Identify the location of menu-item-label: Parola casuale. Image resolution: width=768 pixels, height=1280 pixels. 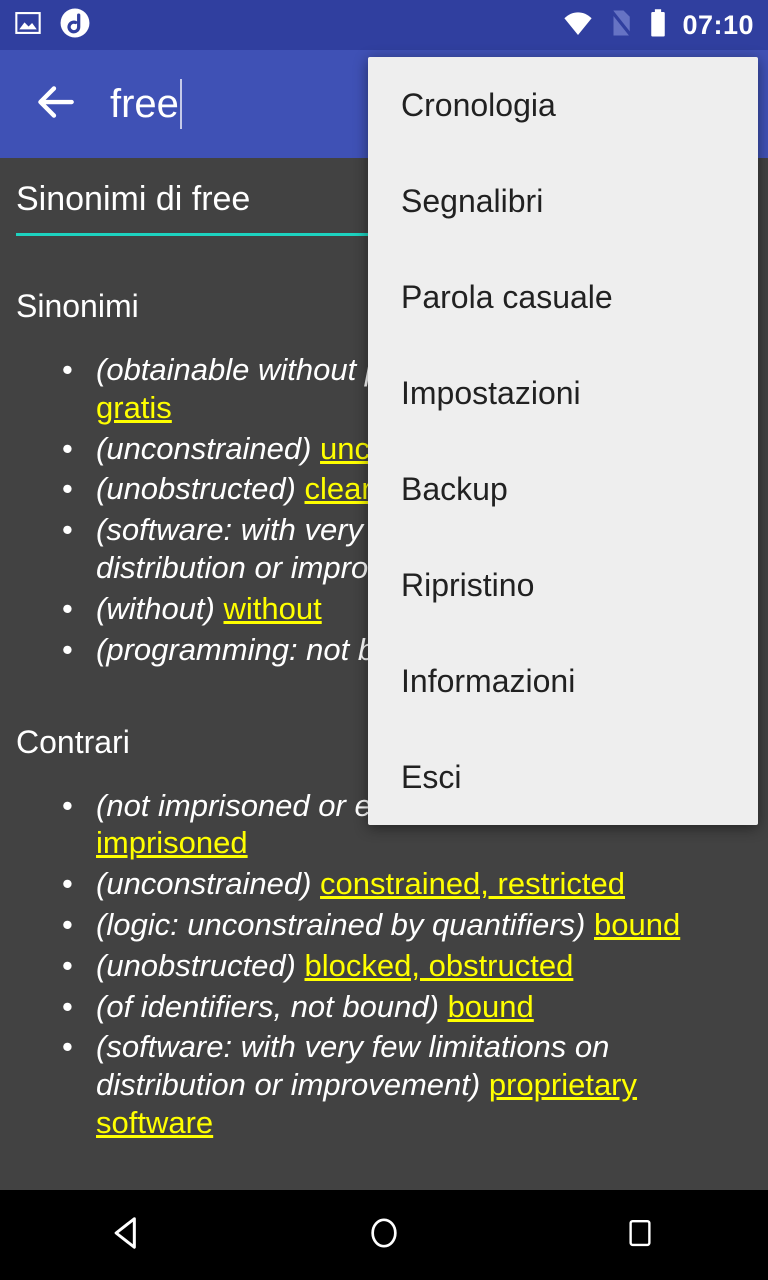
(507, 296).